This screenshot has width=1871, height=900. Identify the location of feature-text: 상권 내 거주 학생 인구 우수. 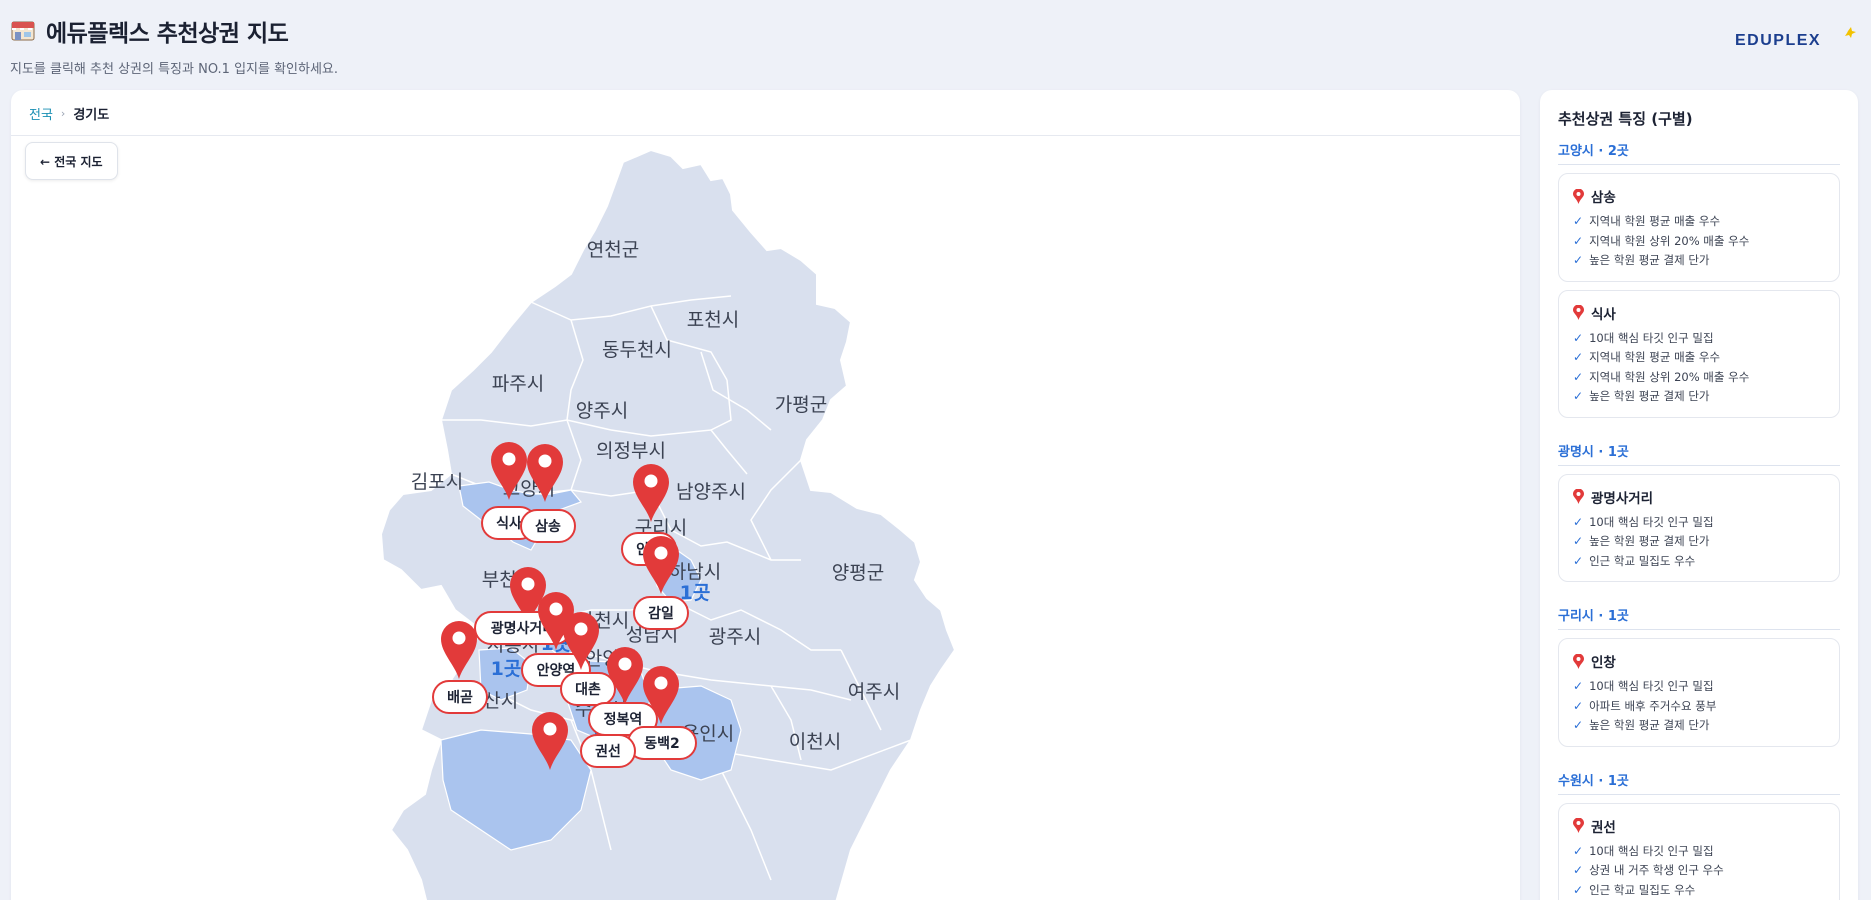
(1656, 870).